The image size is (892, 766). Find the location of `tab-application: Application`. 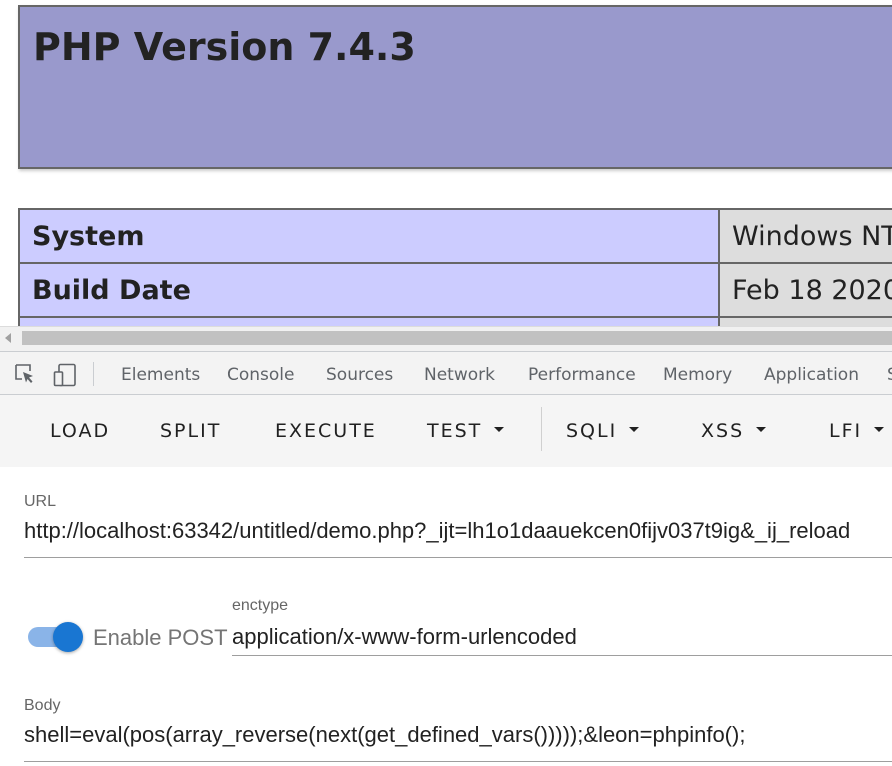

tab-application: Application is located at coordinates (811, 375).